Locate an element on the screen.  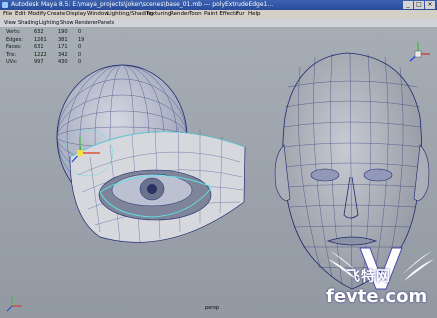
hud-value: 171 is located at coordinates (63, 47).